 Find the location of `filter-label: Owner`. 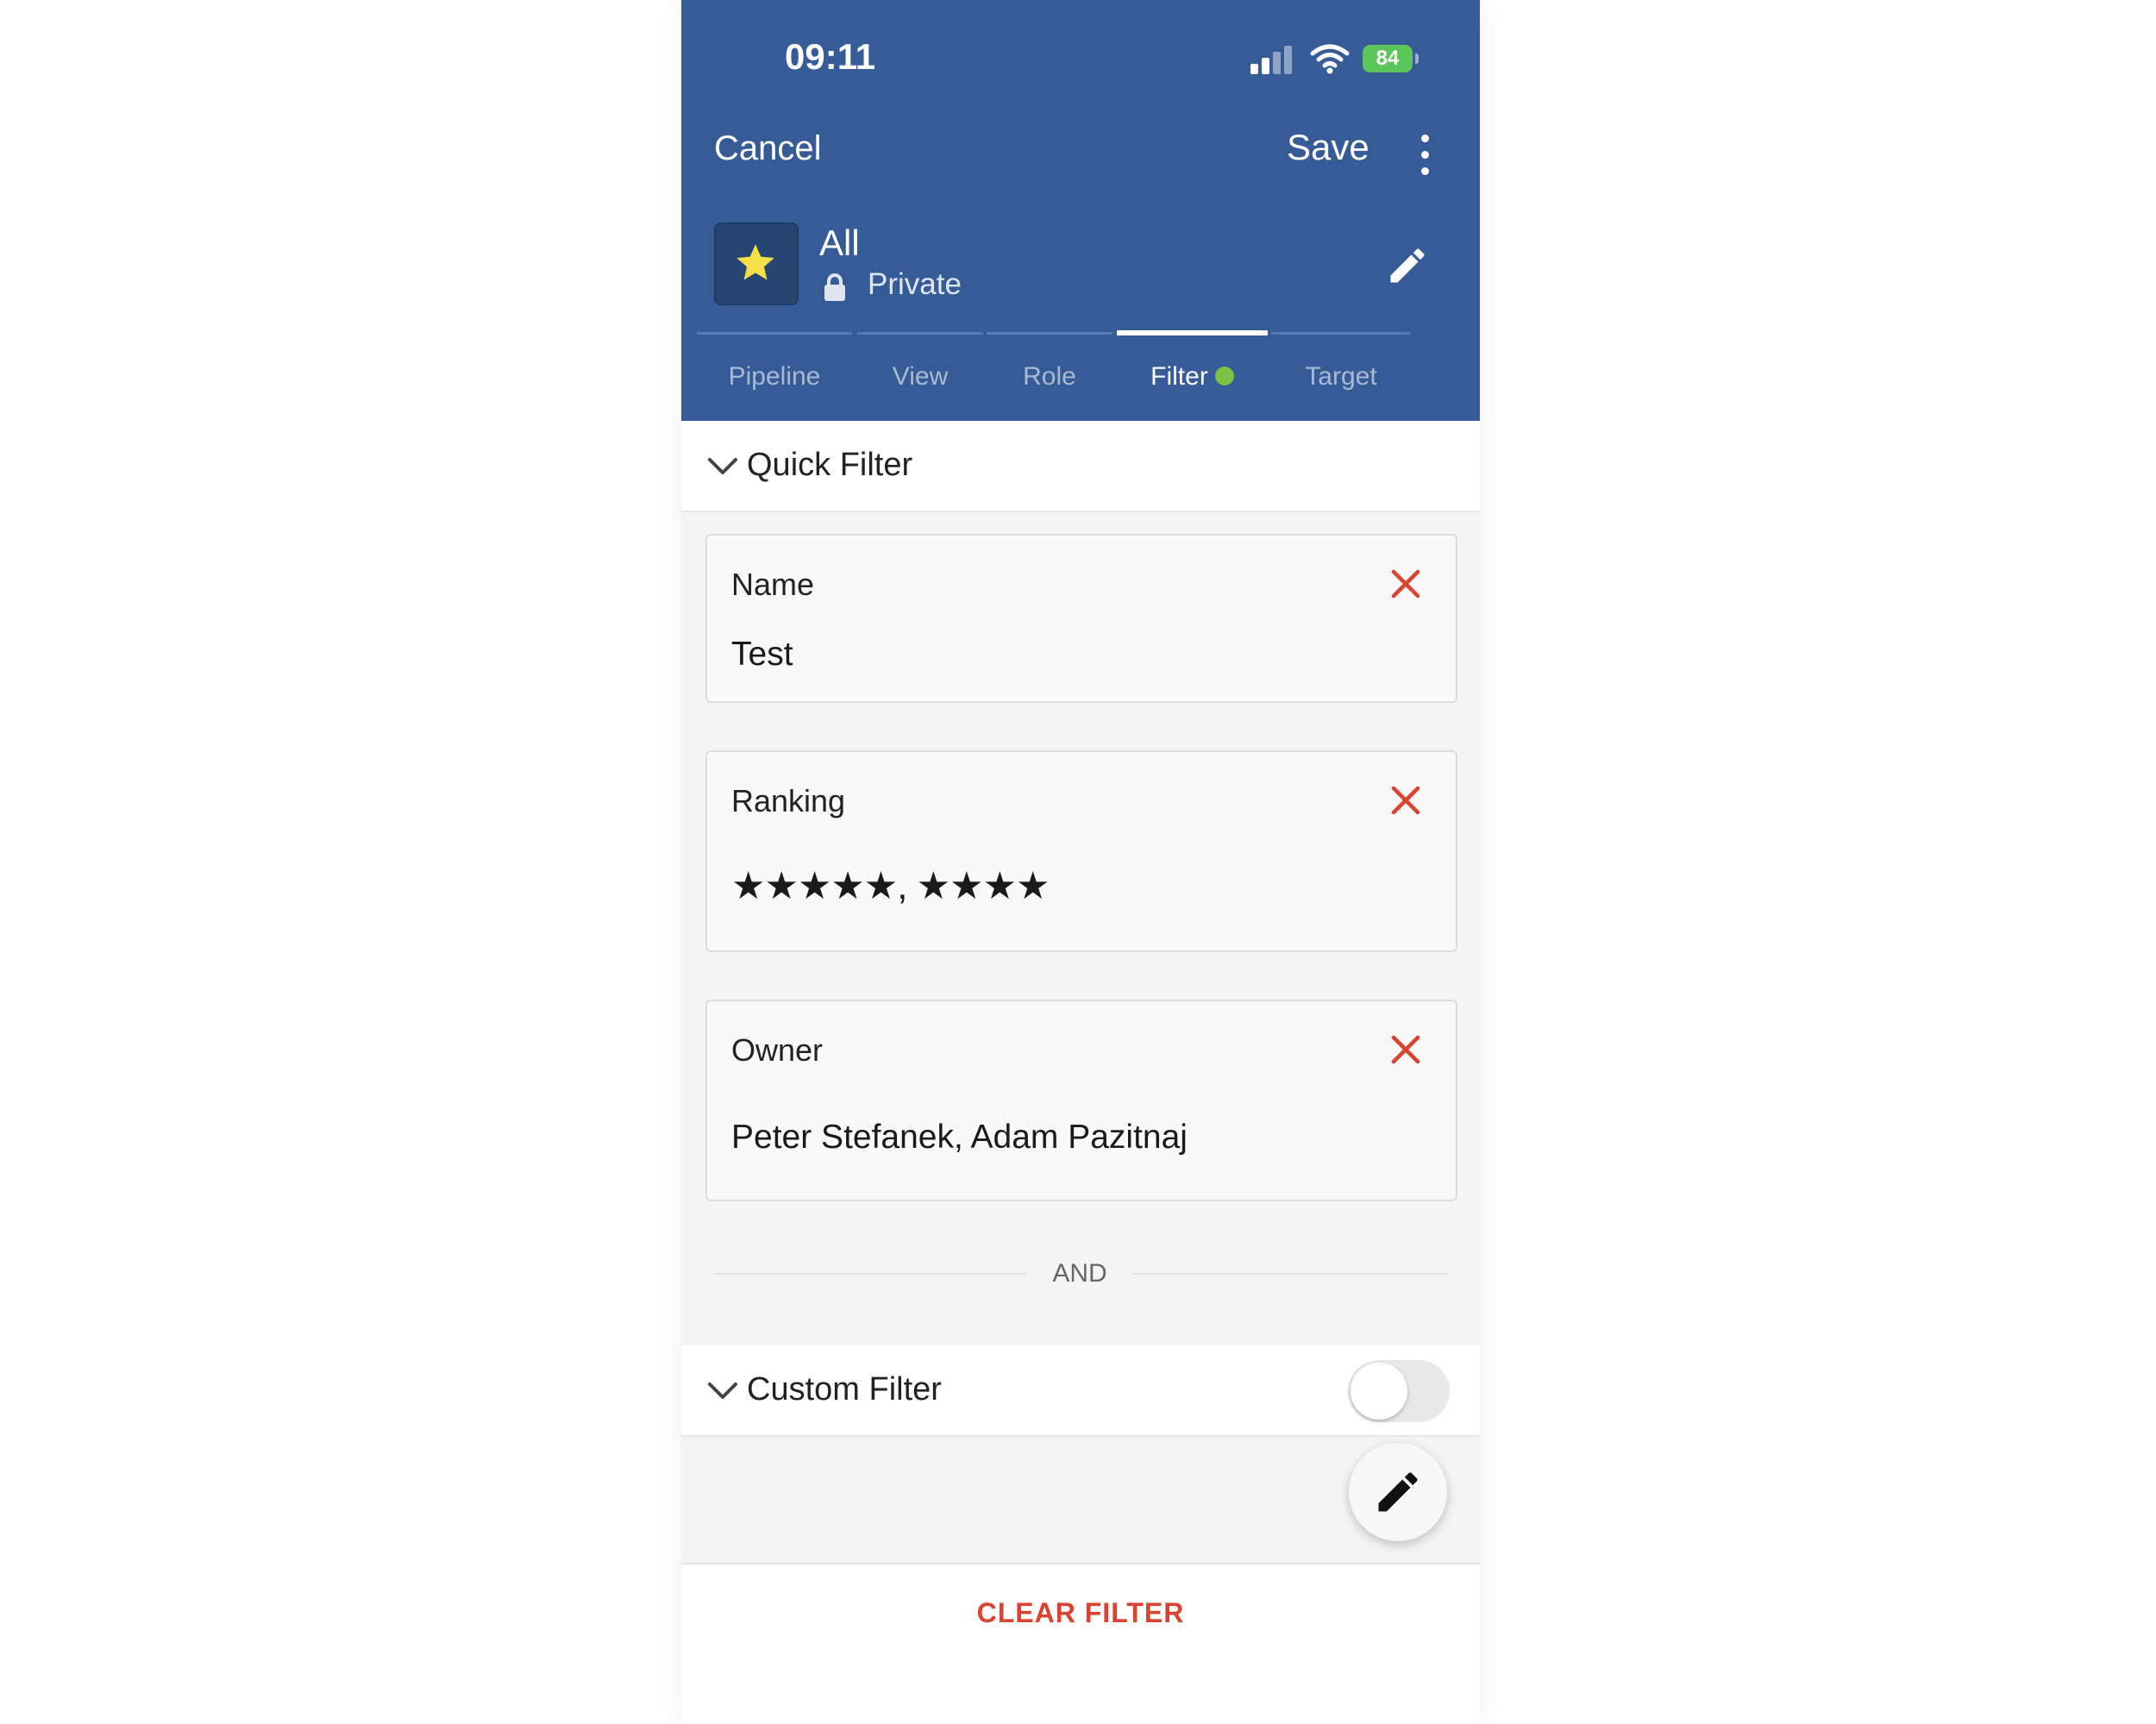

filter-label: Owner is located at coordinates (777, 1050).